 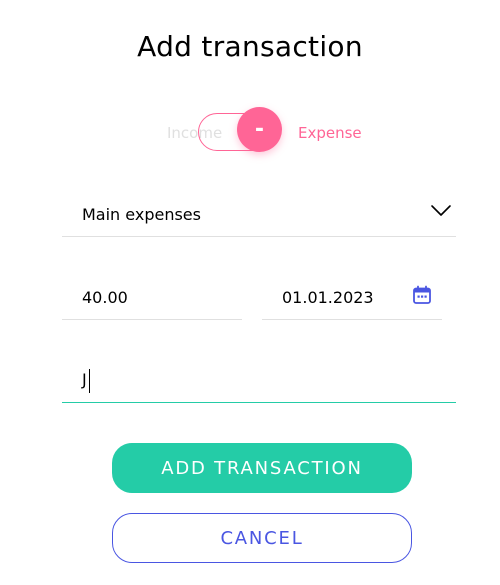 I want to click on calendar-icon, so click(x=422, y=295).